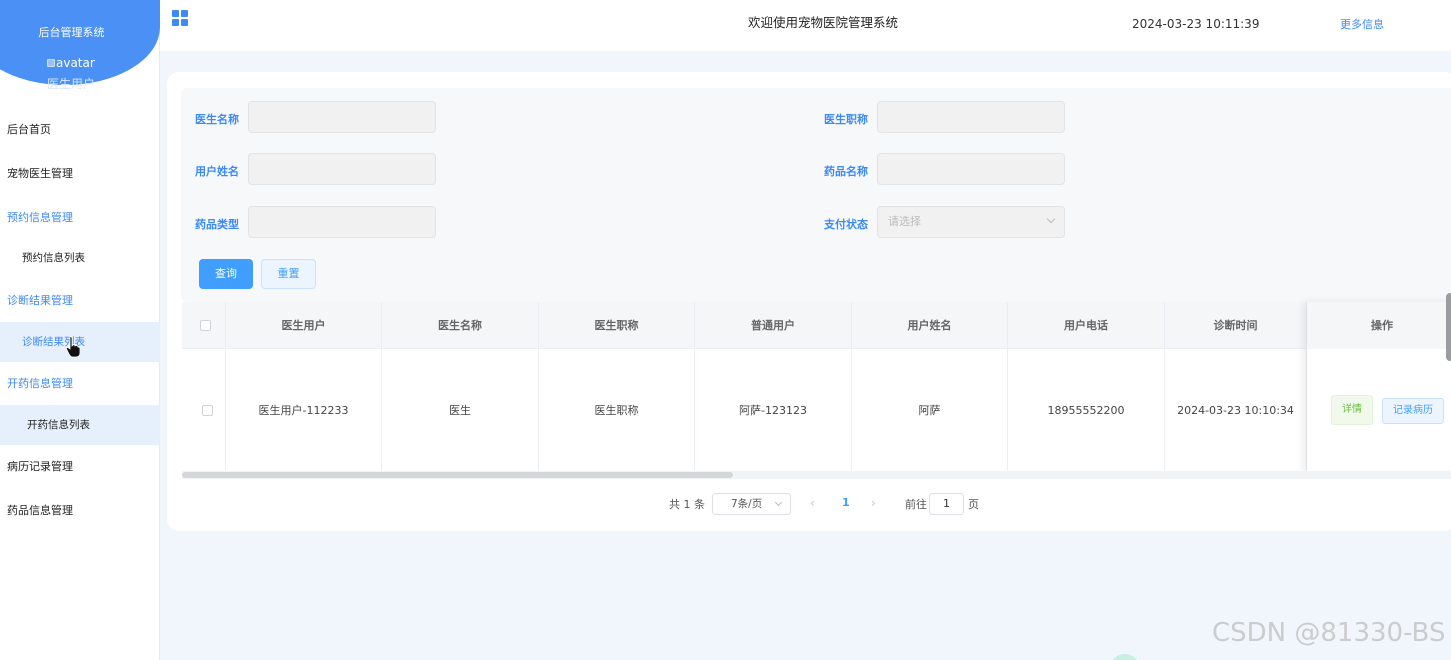 This screenshot has height=660, width=1451. Describe the element at coordinates (457, 475) in the screenshot. I see `horizontal-scrollbar` at that location.